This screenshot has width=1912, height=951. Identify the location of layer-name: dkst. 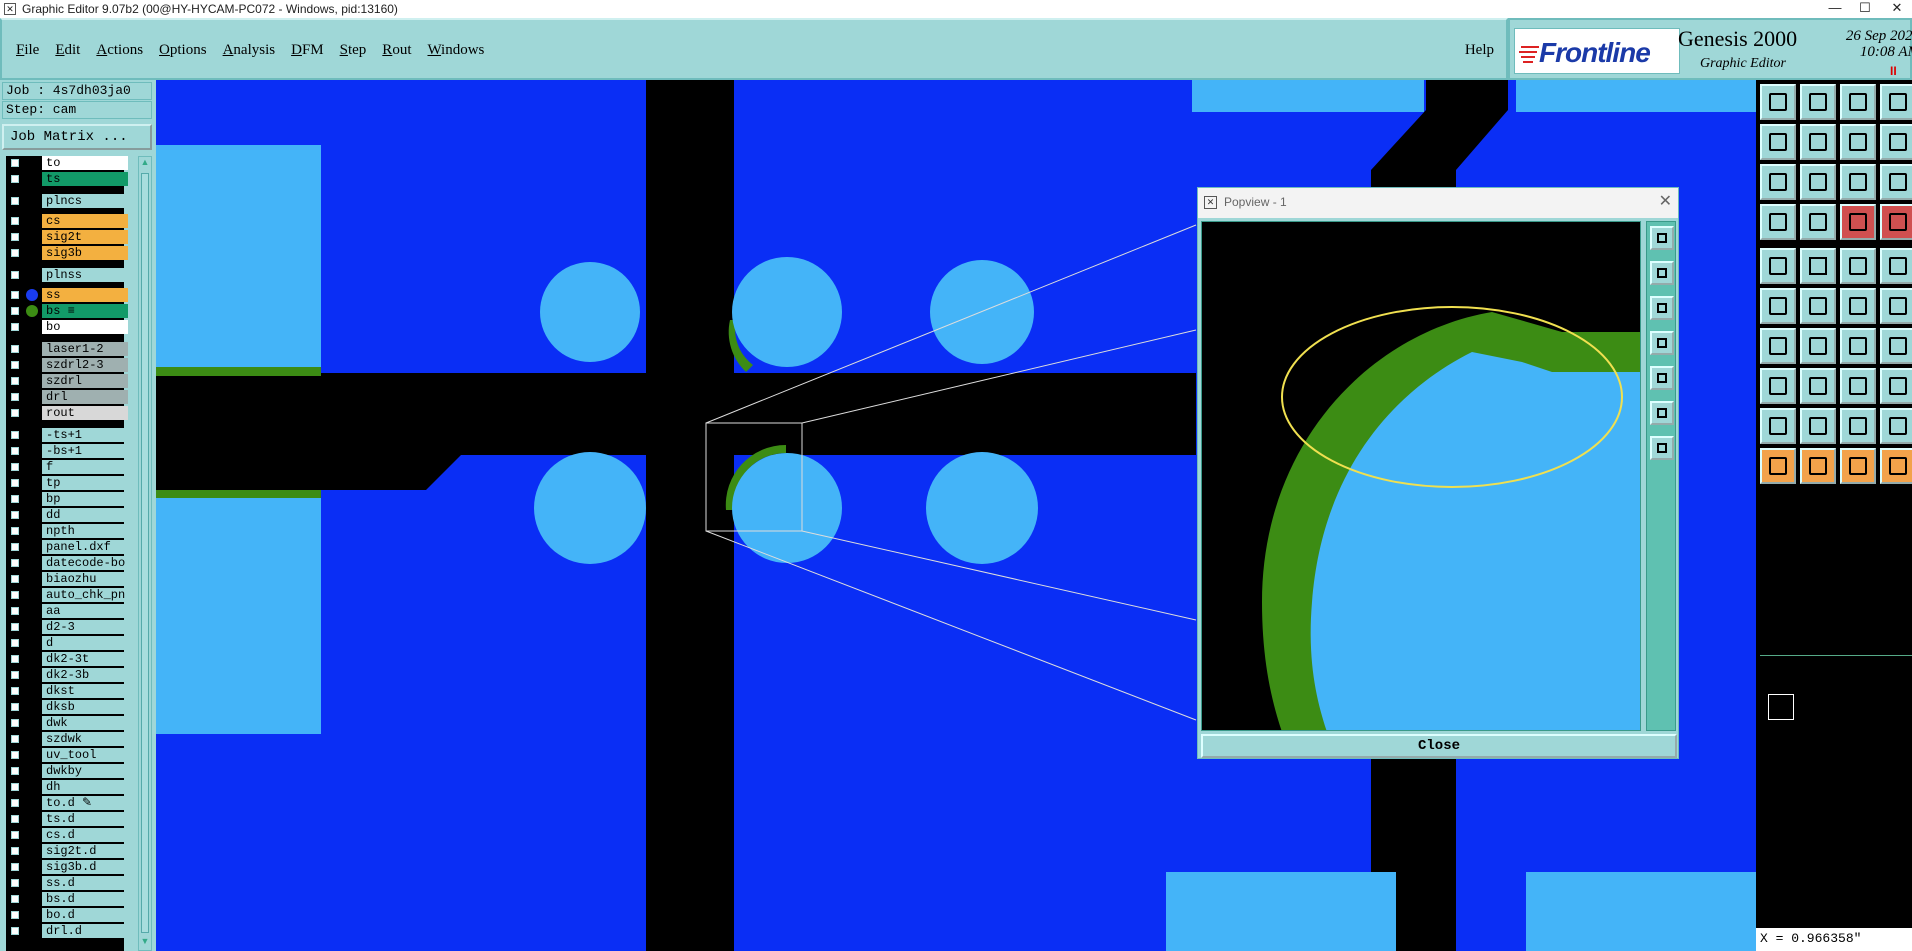
(85, 691).